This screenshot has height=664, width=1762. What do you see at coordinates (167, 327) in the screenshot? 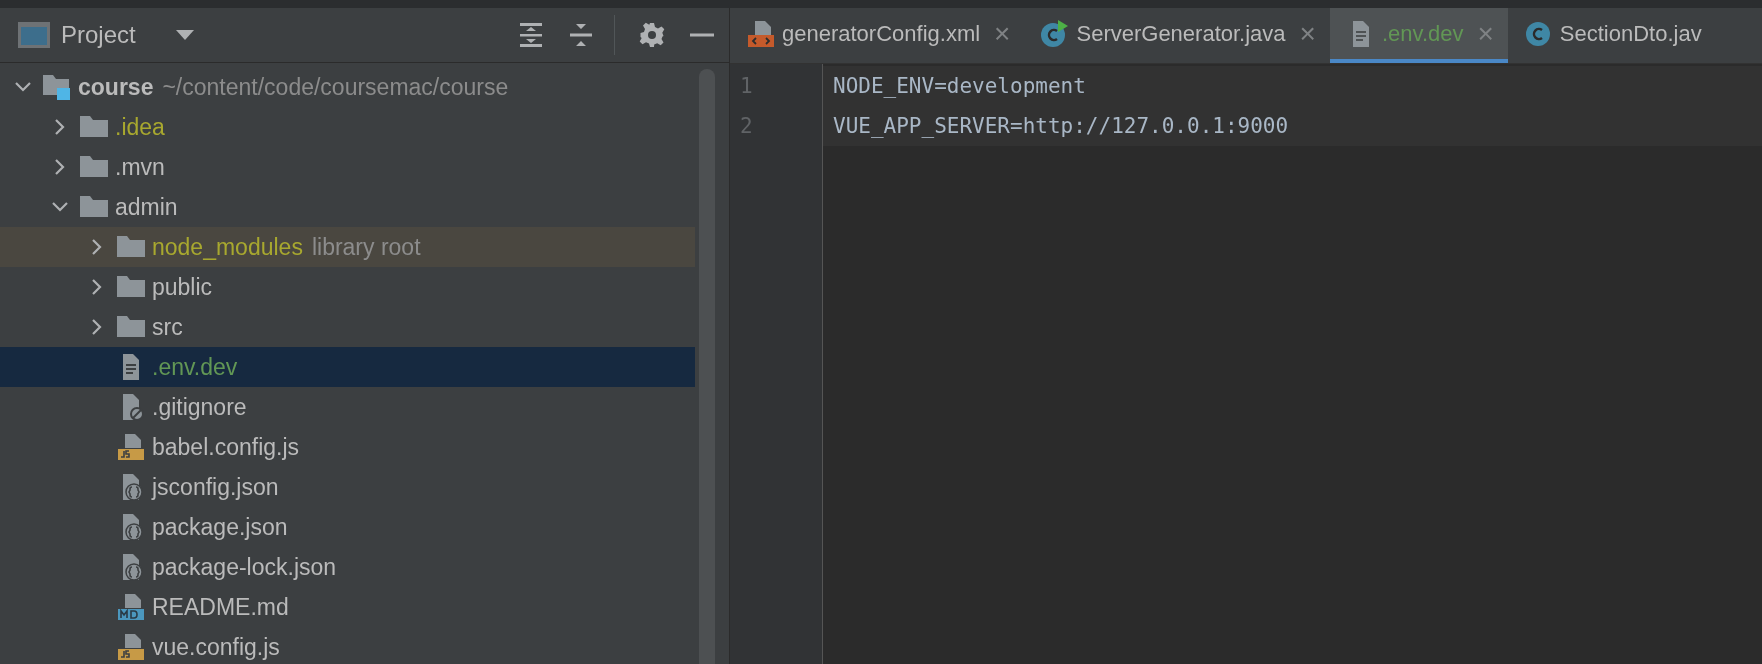
I see `file-name: src` at bounding box center [167, 327].